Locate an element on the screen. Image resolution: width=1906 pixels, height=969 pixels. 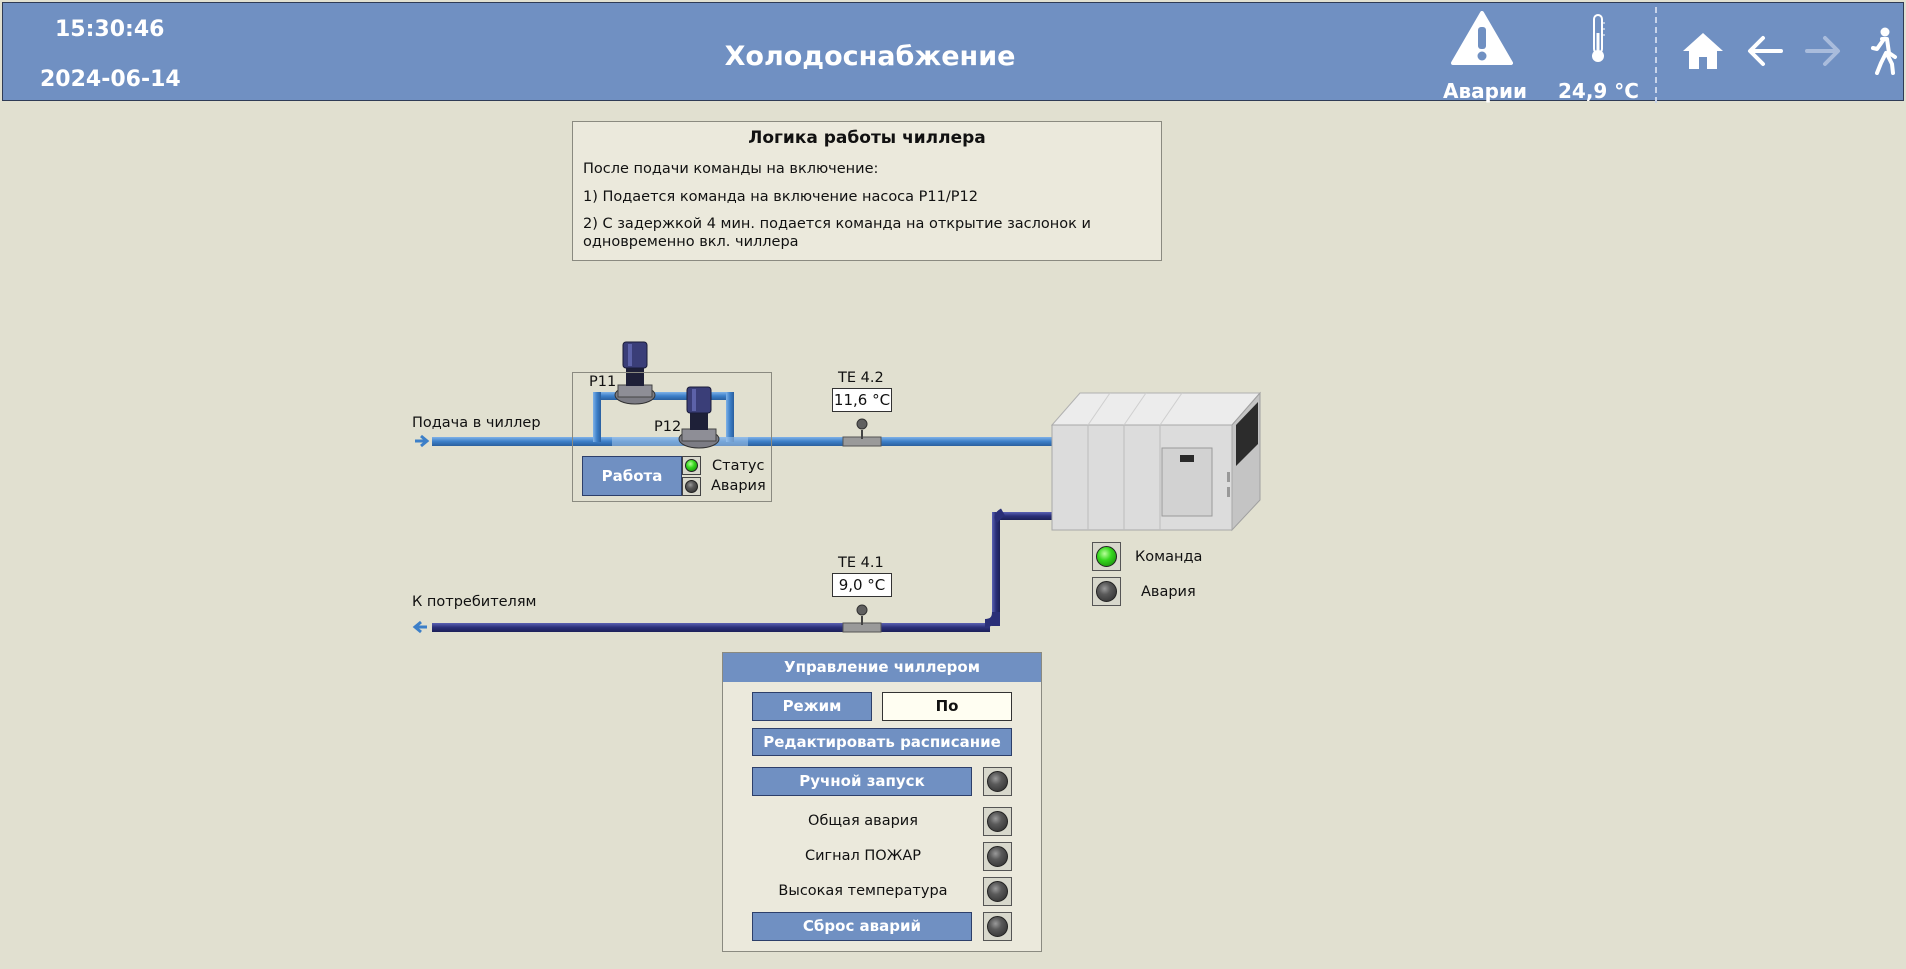
manual-start-indicator is located at coordinates (997, 781).